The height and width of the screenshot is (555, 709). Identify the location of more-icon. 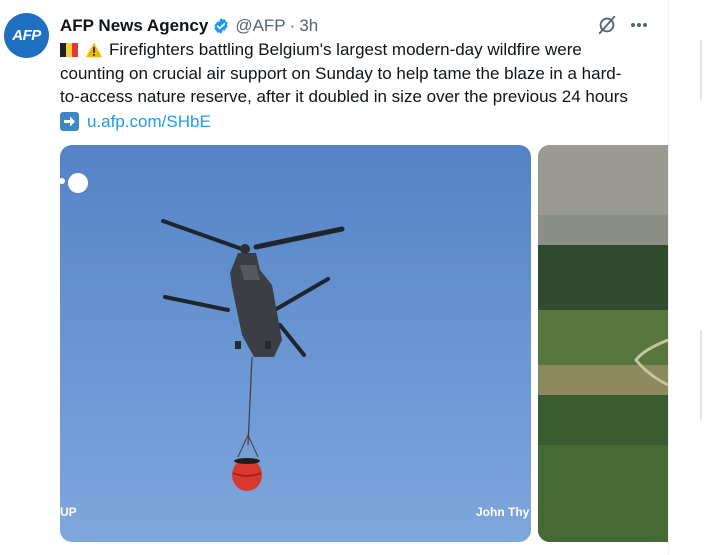
(639, 25).